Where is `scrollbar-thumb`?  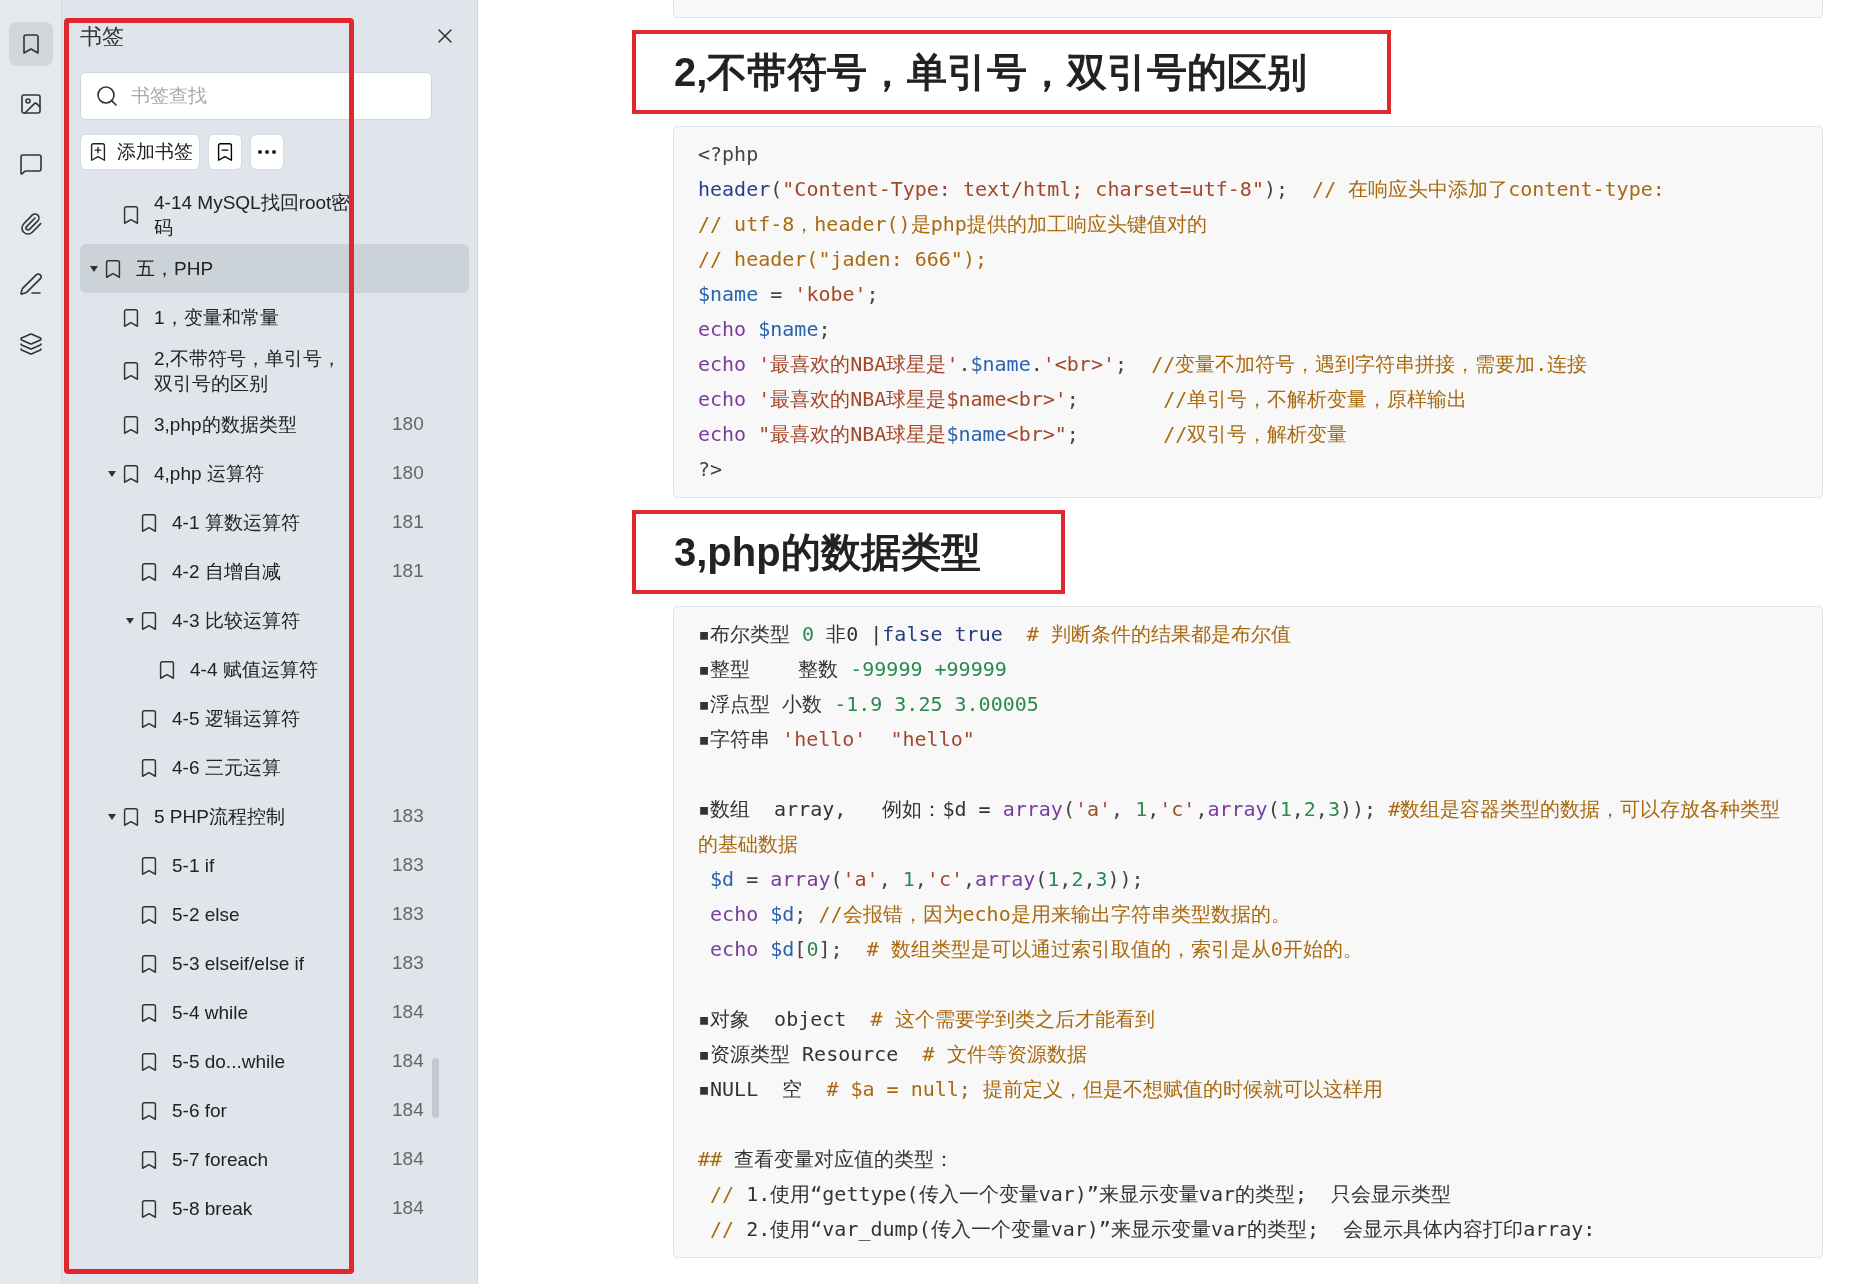 scrollbar-thumb is located at coordinates (435, 1088).